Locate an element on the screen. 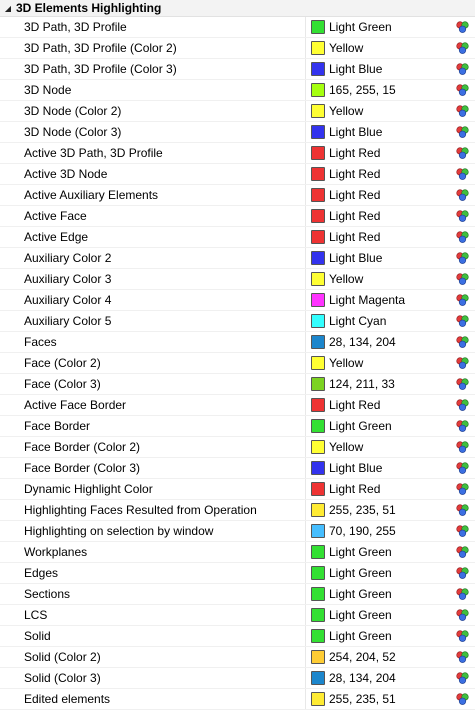 Image resolution: width=475 pixels, height=710 pixels. group-header: ◢ 3D Elements Highlighting is located at coordinates (237, 8).